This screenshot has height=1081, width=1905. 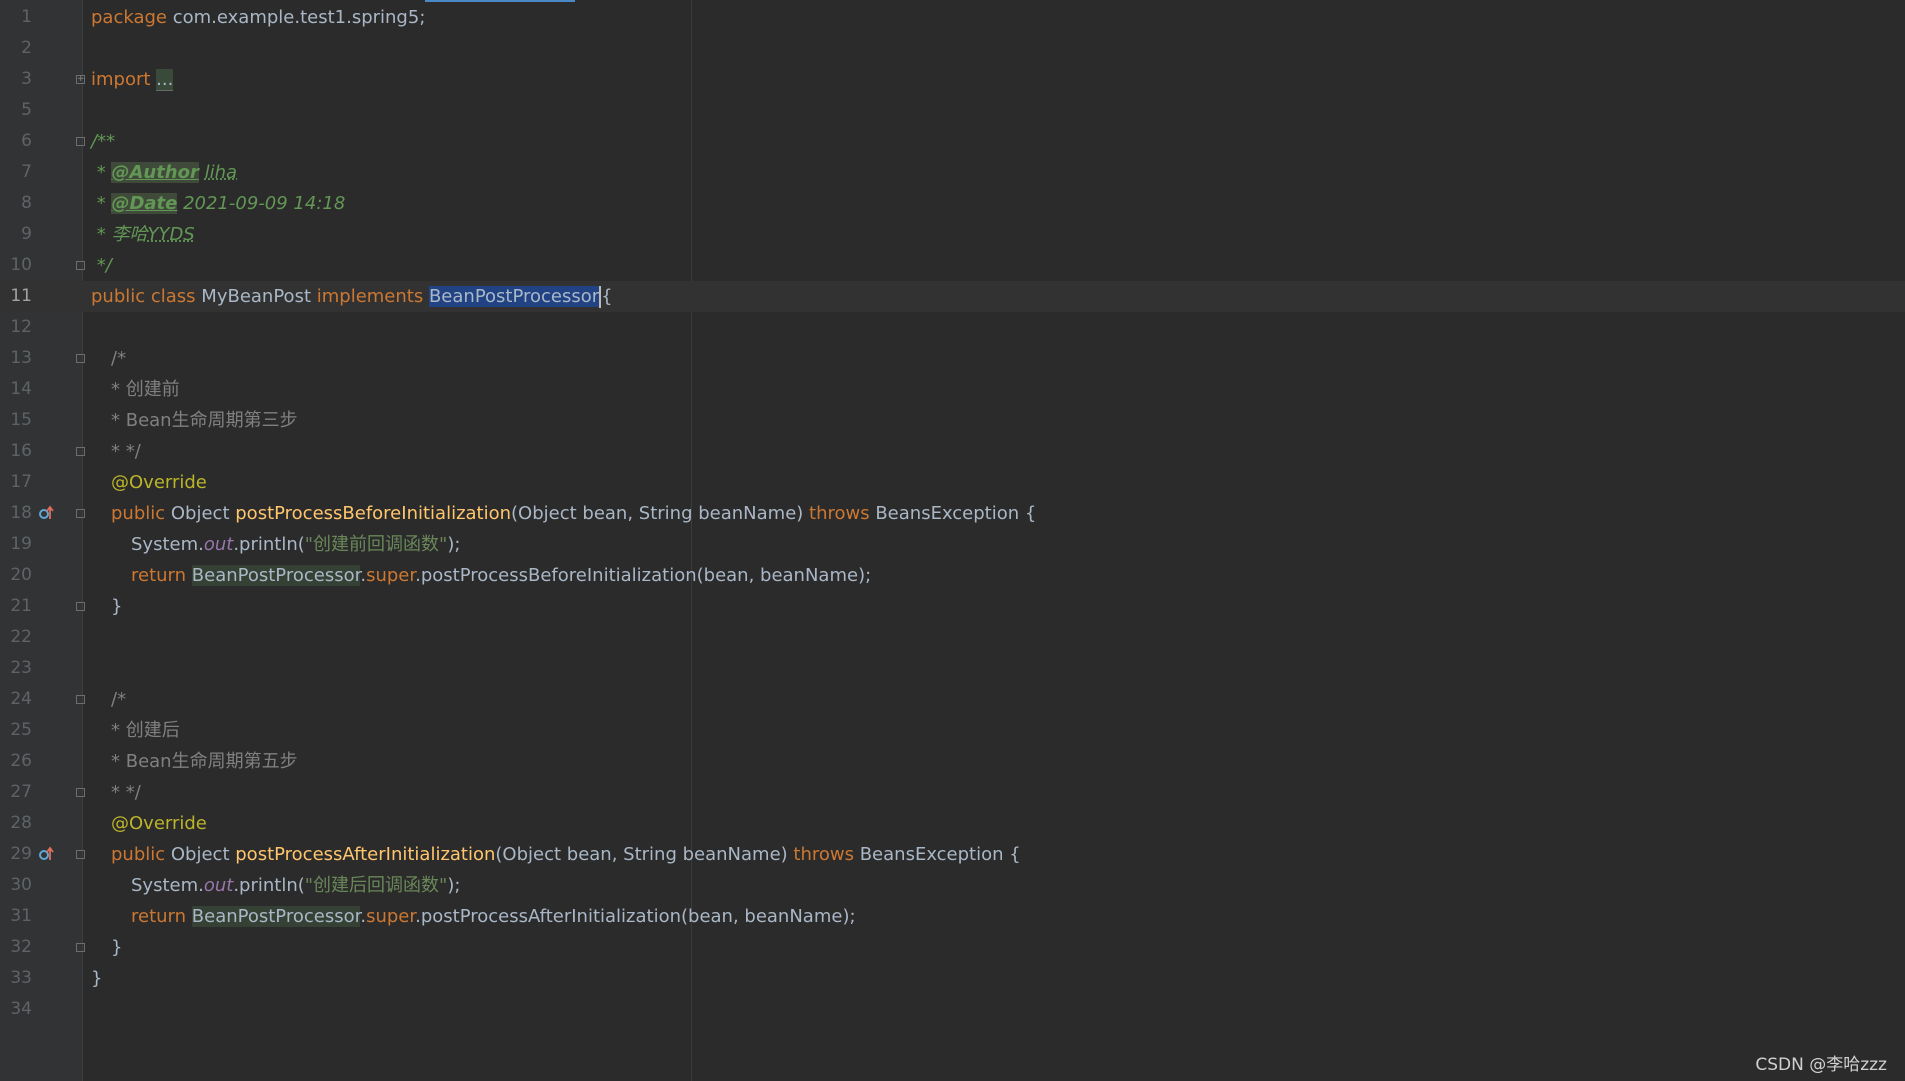 I want to click on code-line: 7 * @Author liha, so click(x=952, y=172).